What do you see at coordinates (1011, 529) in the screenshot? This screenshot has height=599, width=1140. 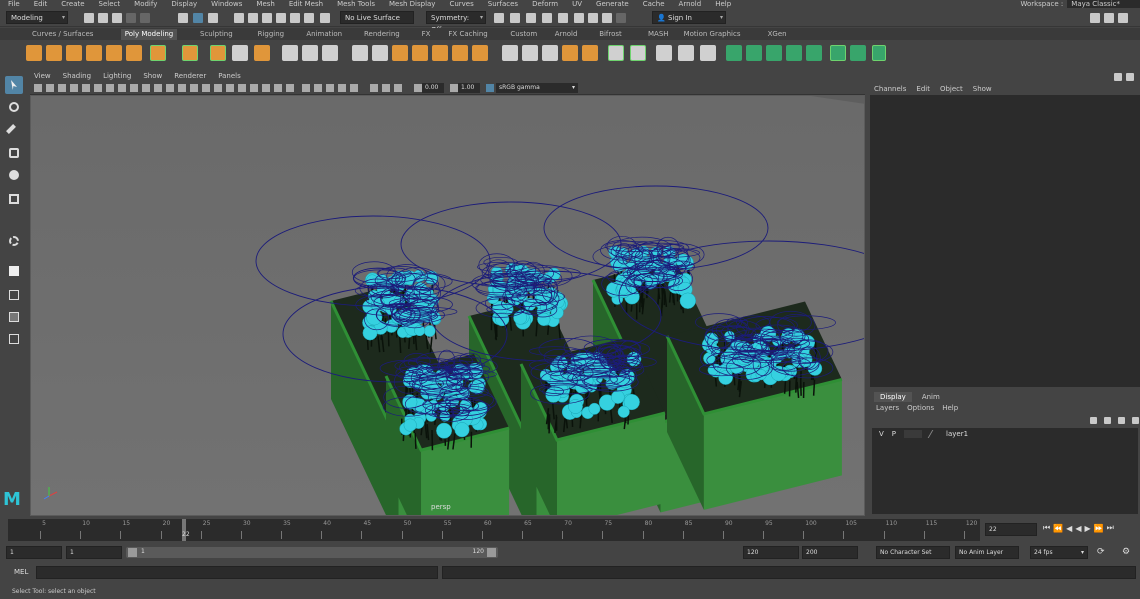 I see `current-frame-field: 22` at bounding box center [1011, 529].